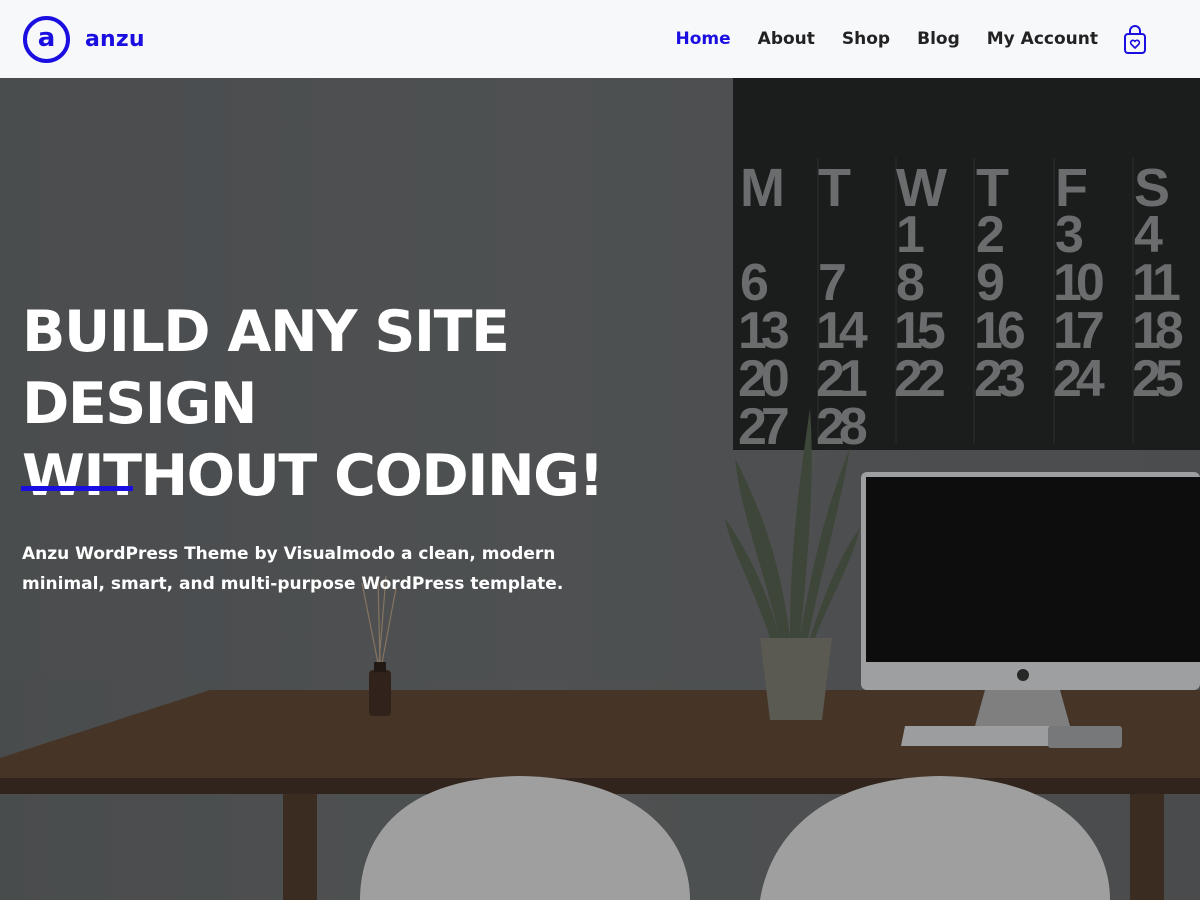 Image resolution: width=1200 pixels, height=900 pixels. What do you see at coordinates (84, 39) in the screenshot?
I see `logo-link: a anzu` at bounding box center [84, 39].